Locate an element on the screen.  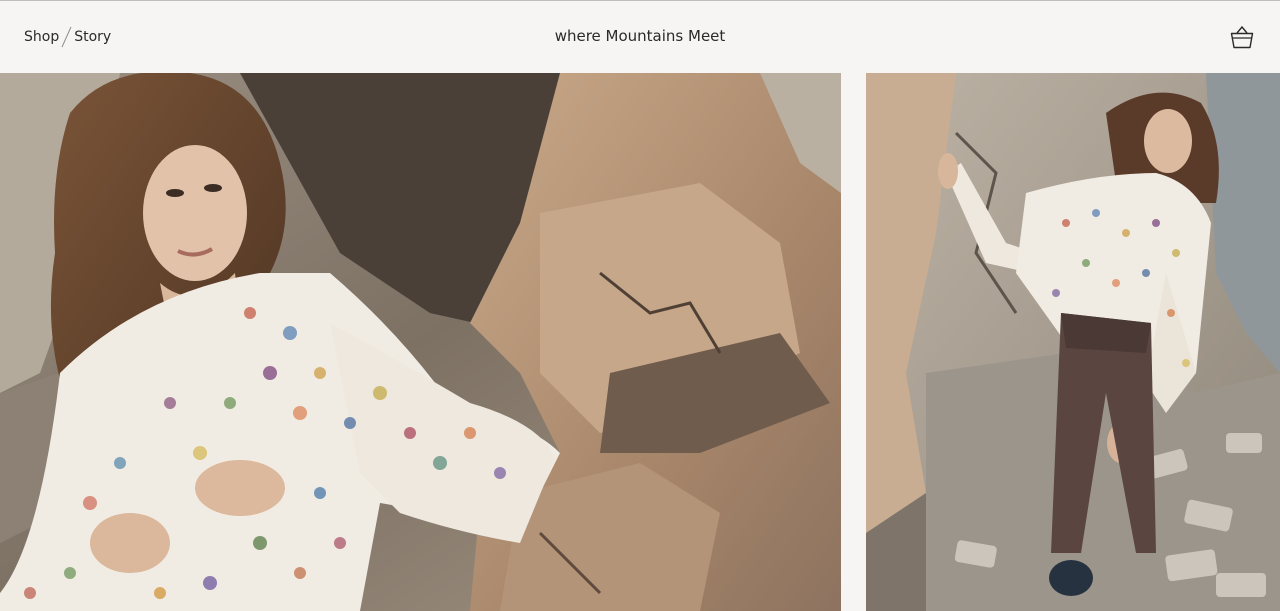
brand-title: where Mountains Meet is located at coordinates (640, 36).